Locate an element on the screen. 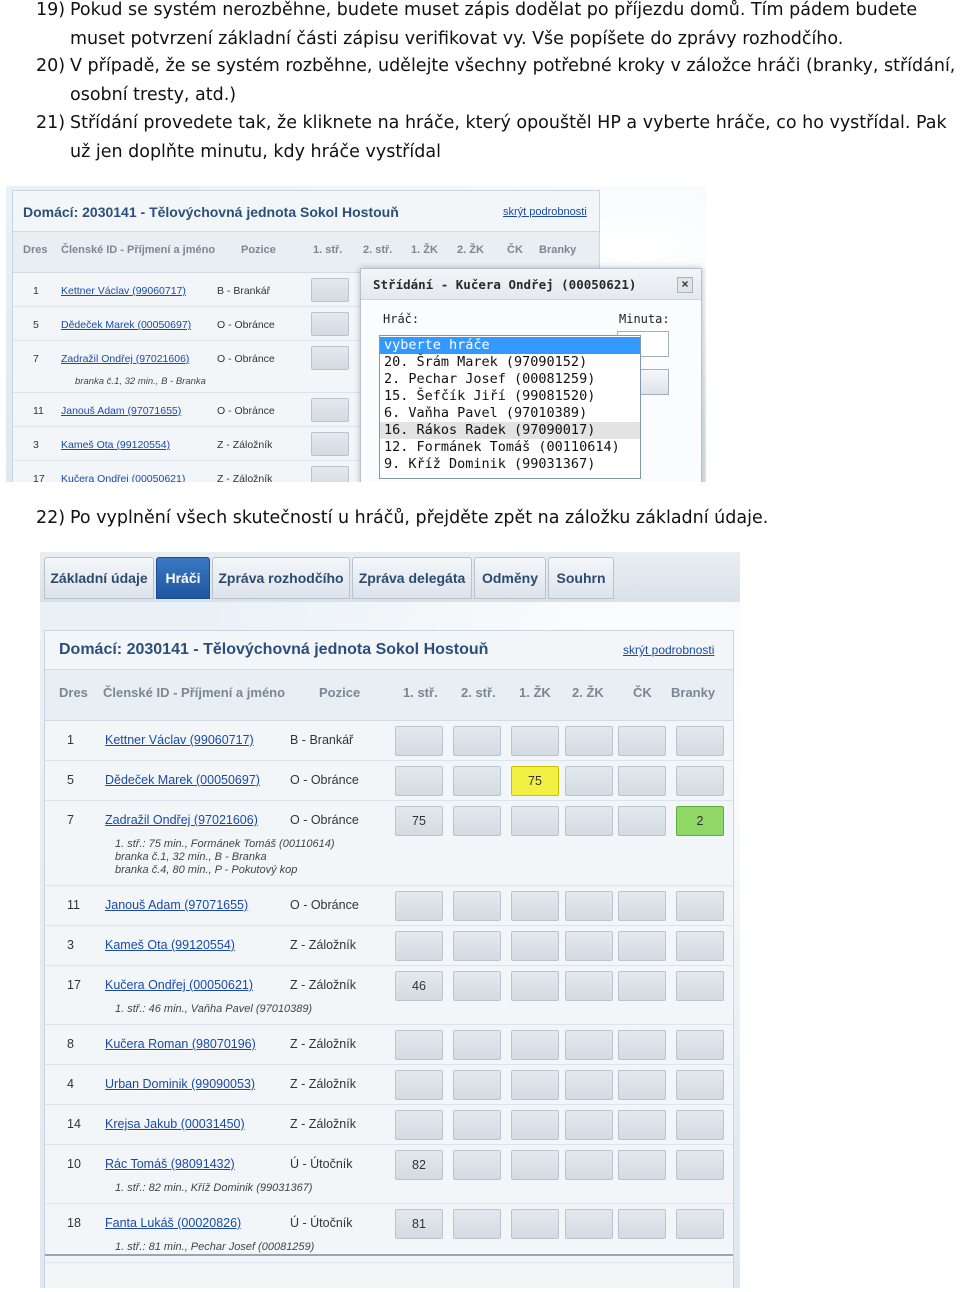  tab-players: Hráči is located at coordinates (183, 578).